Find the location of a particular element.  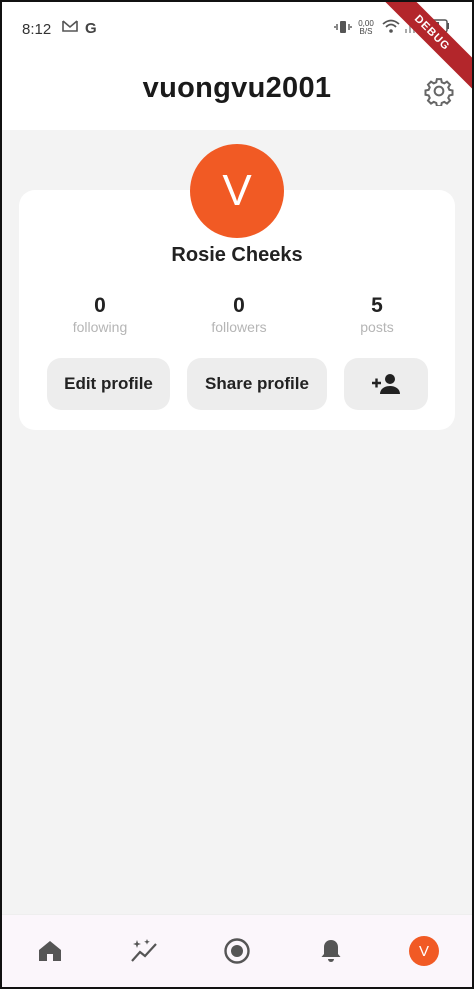

nav-trending is located at coordinates (144, 951).